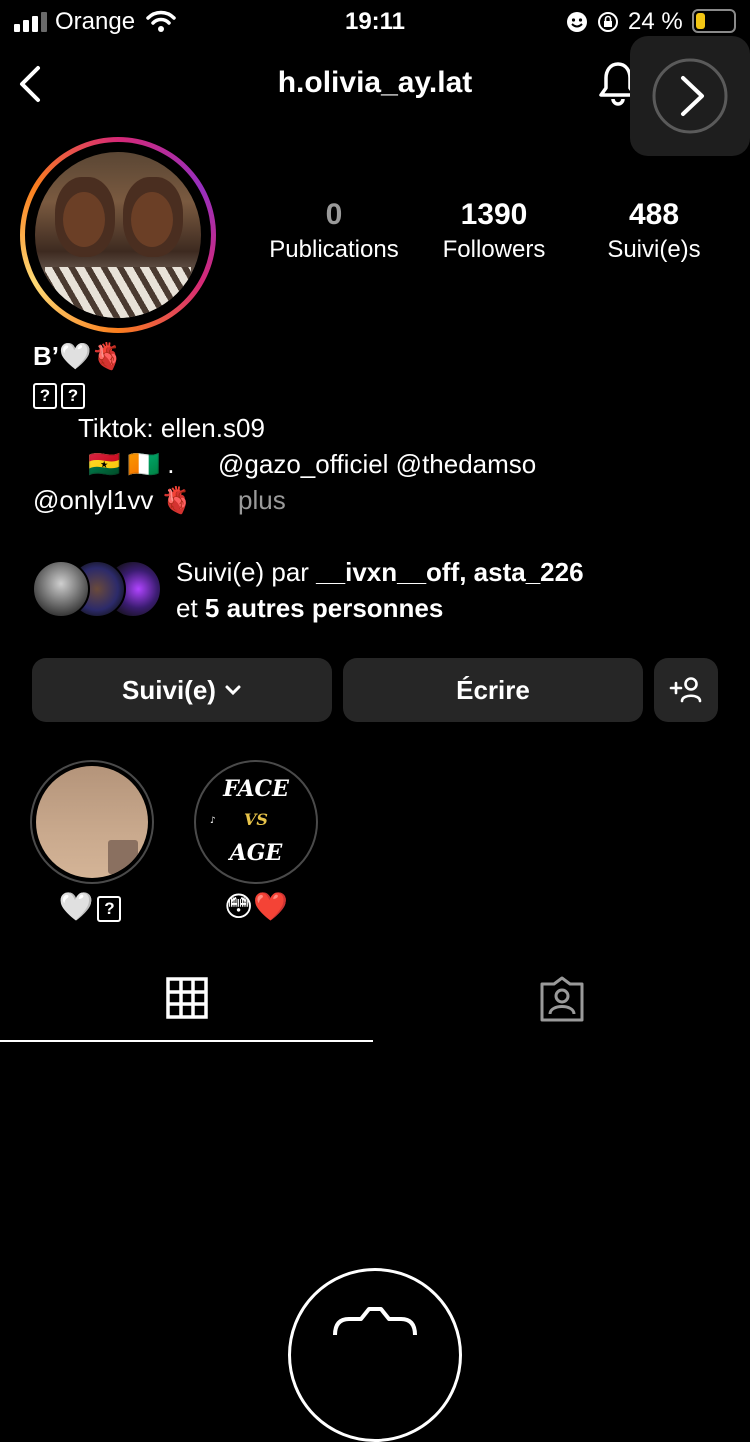 The height and width of the screenshot is (1442, 750). I want to click on stat-following: 488 Suivi(e)s, so click(654, 231).